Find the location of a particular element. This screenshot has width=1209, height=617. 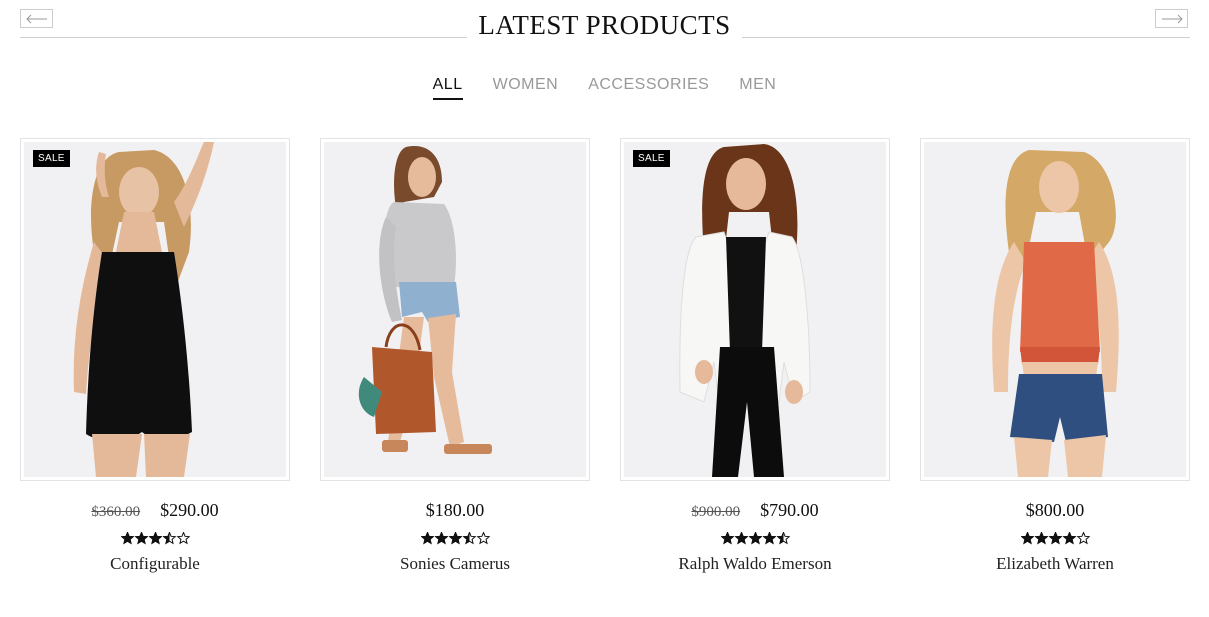

product-name: Configurable is located at coordinates (155, 564).